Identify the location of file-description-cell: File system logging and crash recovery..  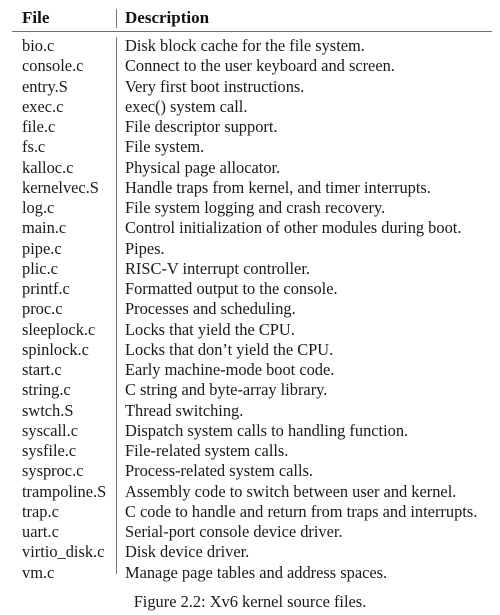
(255, 207).